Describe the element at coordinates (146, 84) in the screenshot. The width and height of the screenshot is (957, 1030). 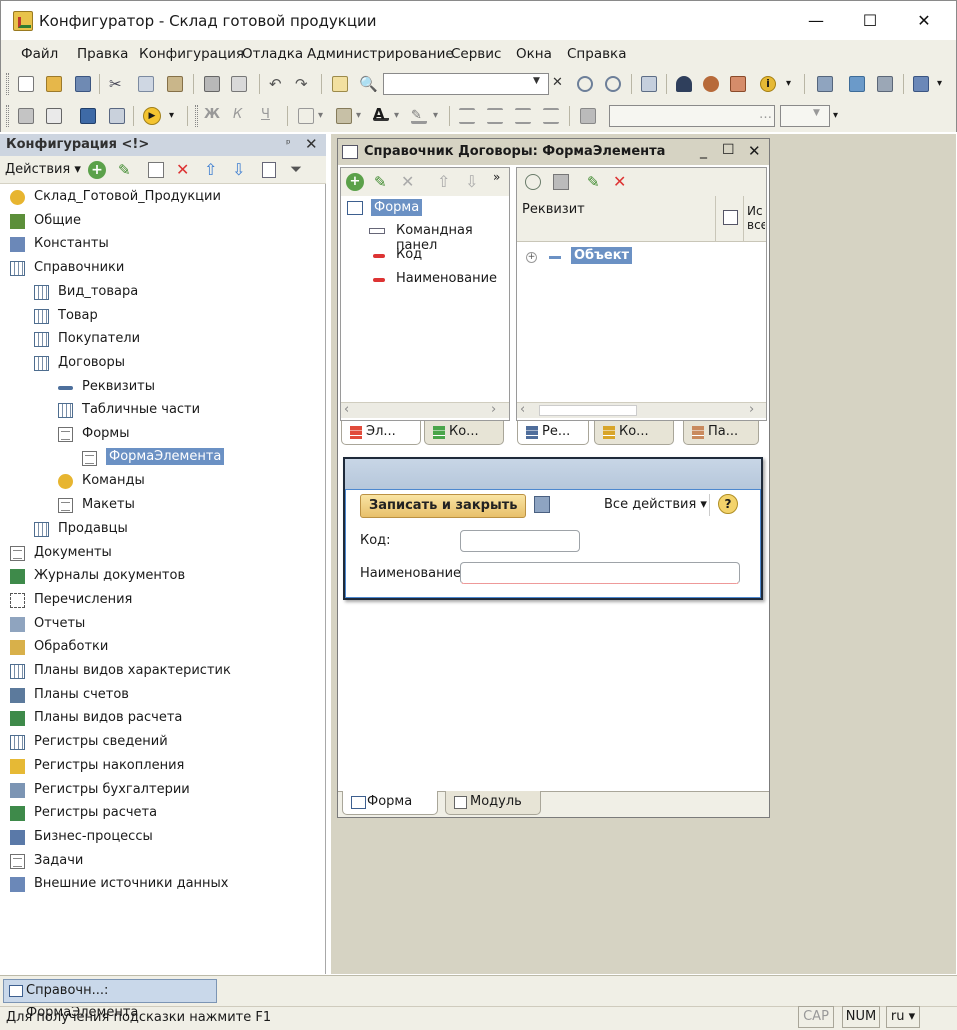
I see `copy-icon` at that location.